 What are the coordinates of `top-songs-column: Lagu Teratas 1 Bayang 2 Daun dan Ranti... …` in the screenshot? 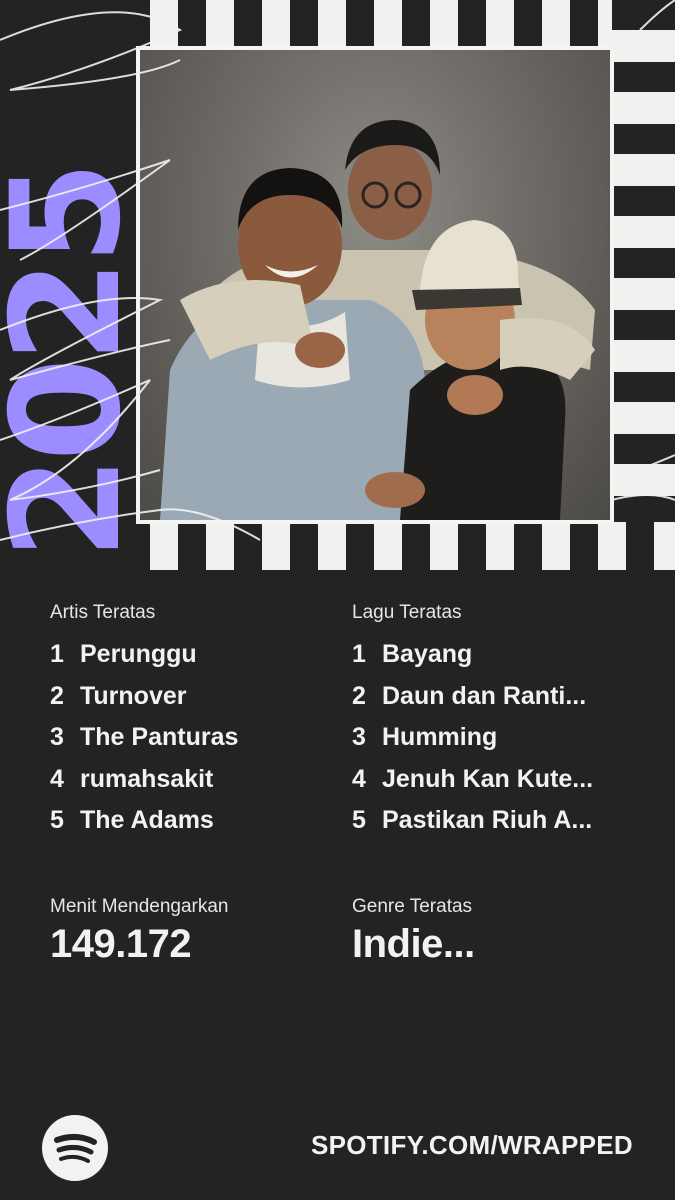 It's located at (472, 725).